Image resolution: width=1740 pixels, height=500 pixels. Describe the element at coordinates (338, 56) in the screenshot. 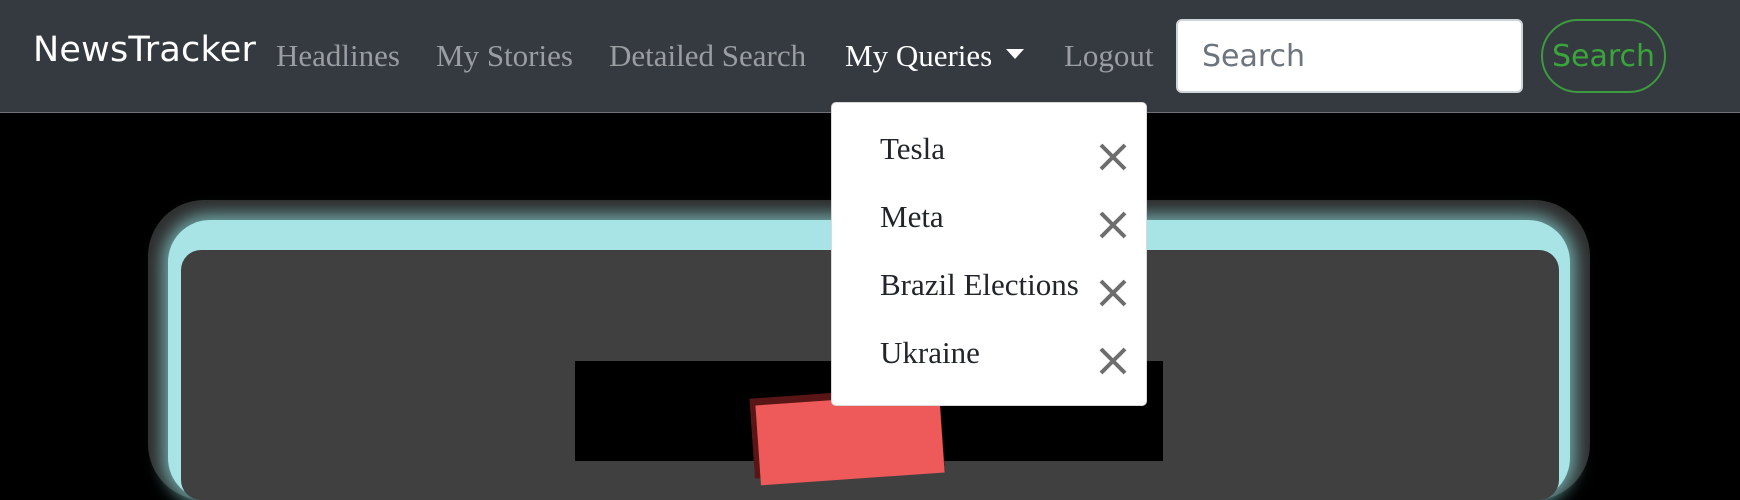

I see `nav-headlines: Headlines` at that location.